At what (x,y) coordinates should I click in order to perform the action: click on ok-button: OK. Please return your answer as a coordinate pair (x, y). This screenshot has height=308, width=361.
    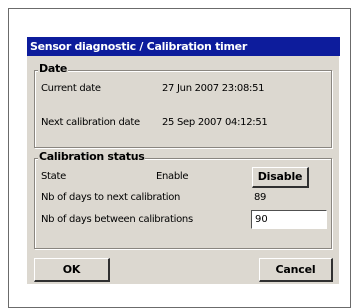
    Looking at the image, I should click on (72, 270).